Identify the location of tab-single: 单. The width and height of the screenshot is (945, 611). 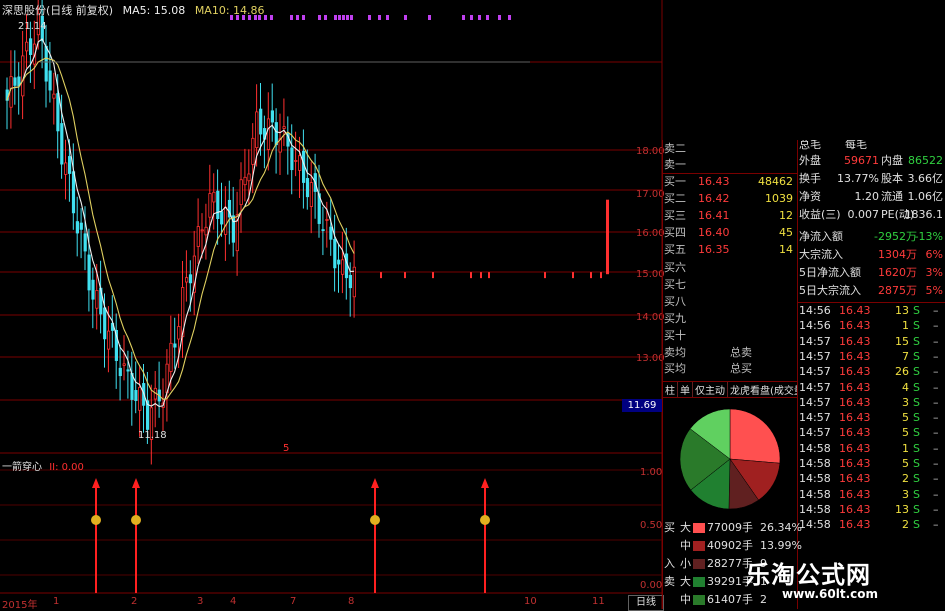
(685, 389).